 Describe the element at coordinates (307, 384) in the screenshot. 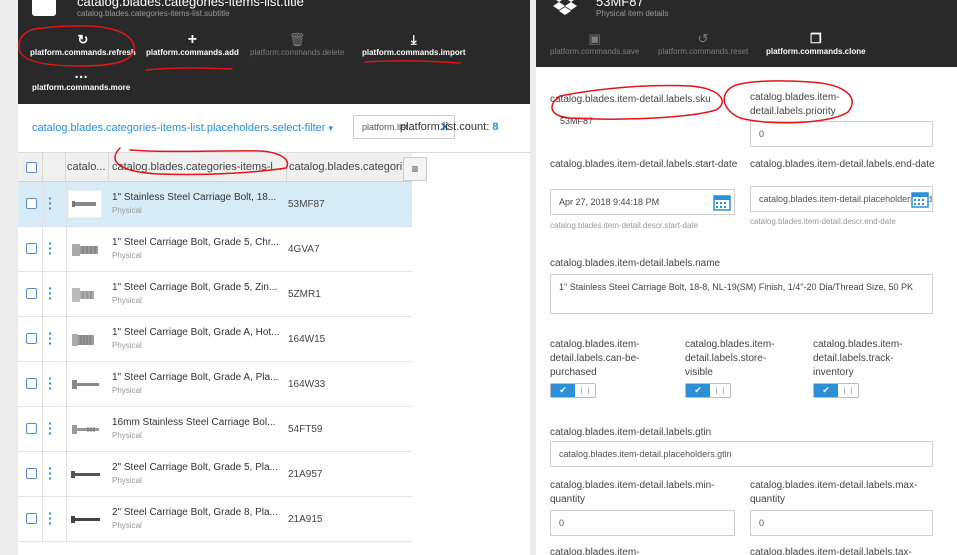

I see `item-code: 164W33` at that location.